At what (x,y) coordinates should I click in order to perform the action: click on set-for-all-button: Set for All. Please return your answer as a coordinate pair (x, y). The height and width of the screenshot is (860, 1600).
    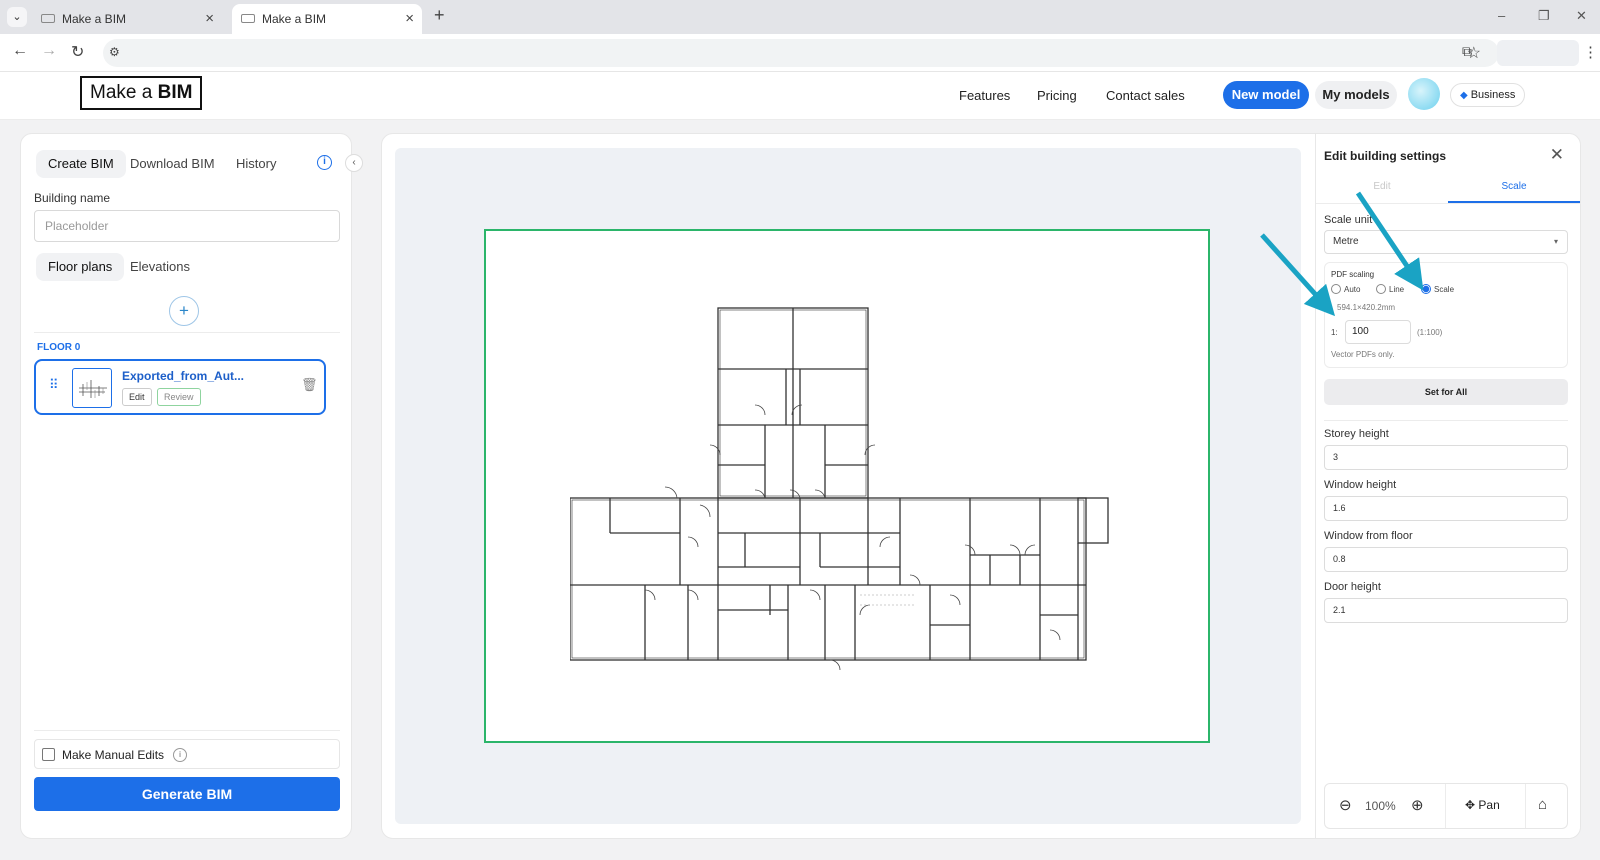
    Looking at the image, I should click on (1446, 392).